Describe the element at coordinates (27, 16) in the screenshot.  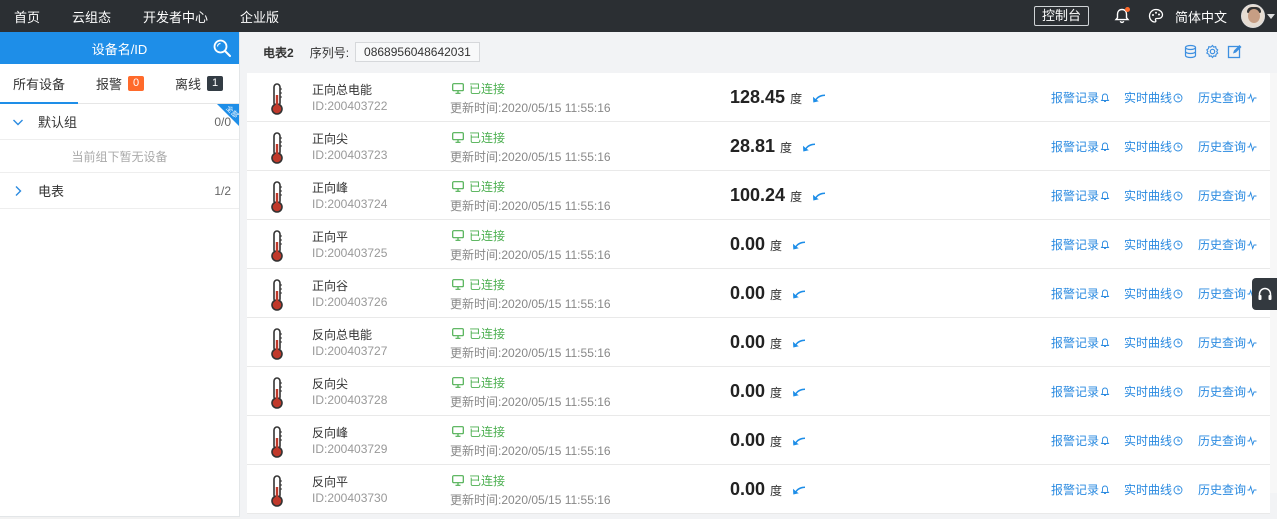
I see `nav-home: 首页` at that location.